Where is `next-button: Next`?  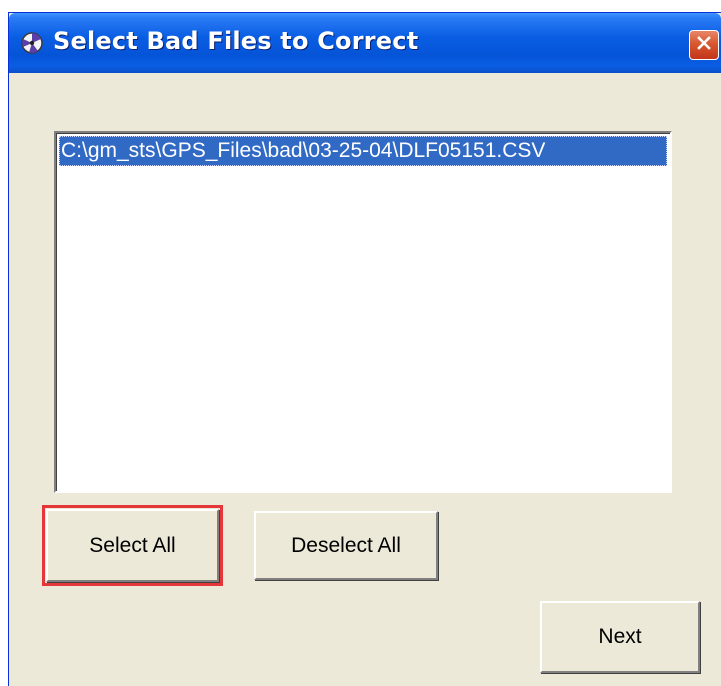
next-button: Next is located at coordinates (620, 637).